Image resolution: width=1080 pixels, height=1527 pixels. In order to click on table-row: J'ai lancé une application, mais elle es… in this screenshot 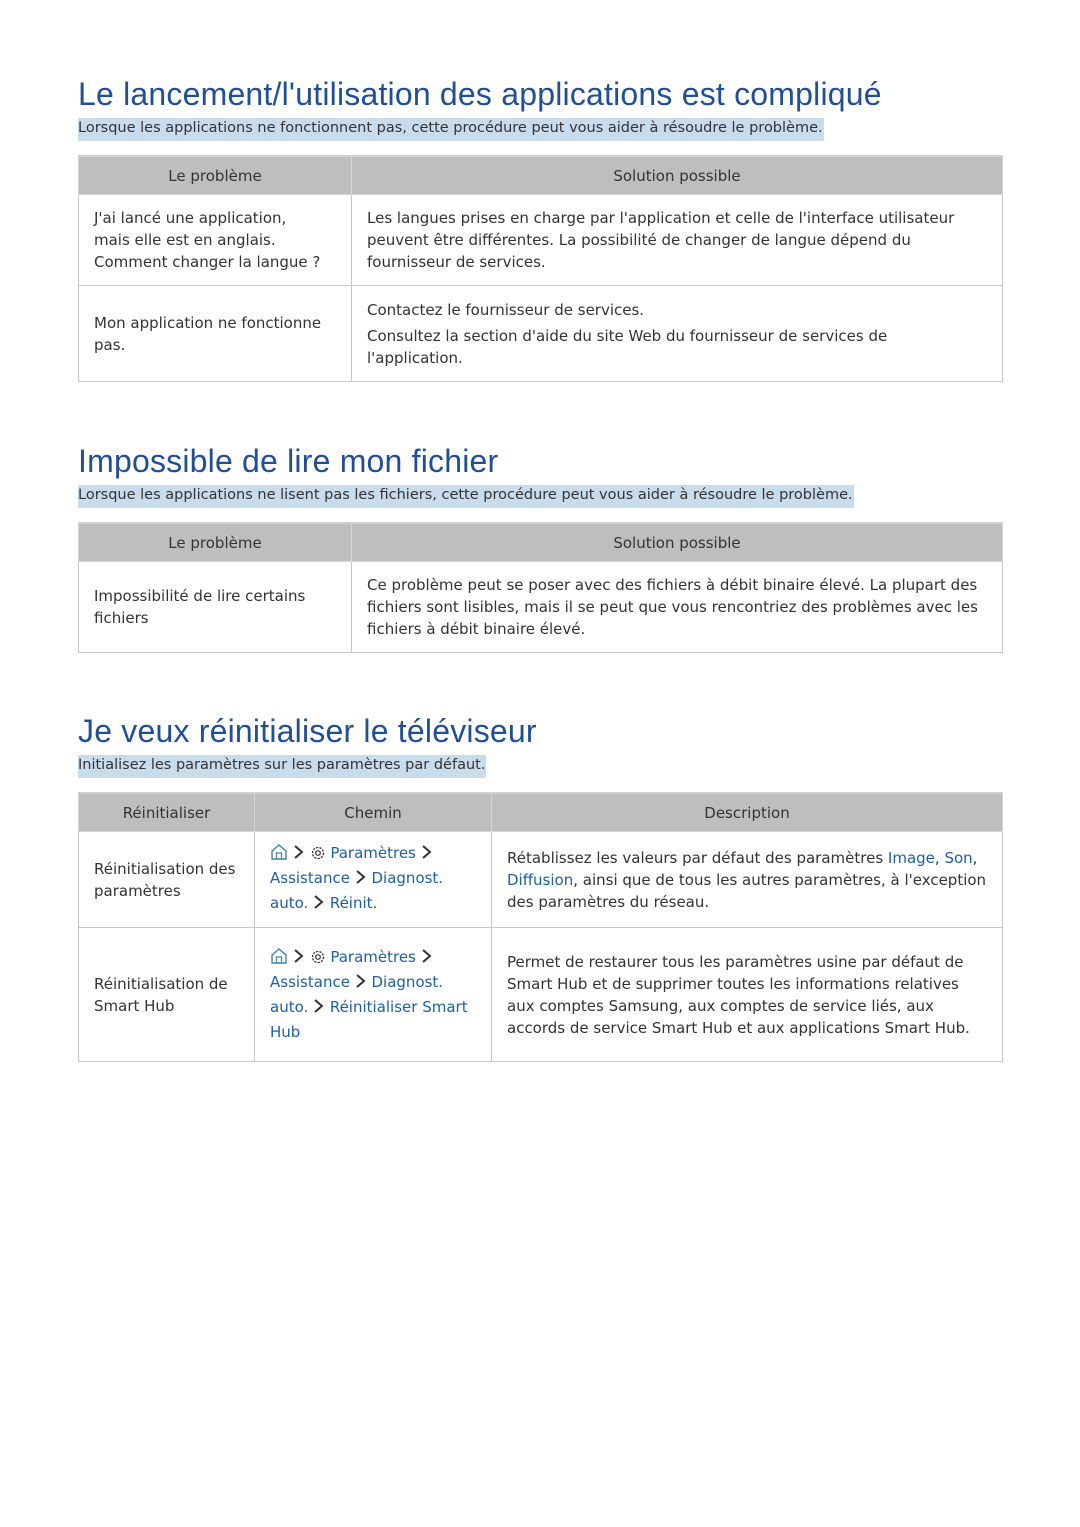, I will do `click(540, 240)`.